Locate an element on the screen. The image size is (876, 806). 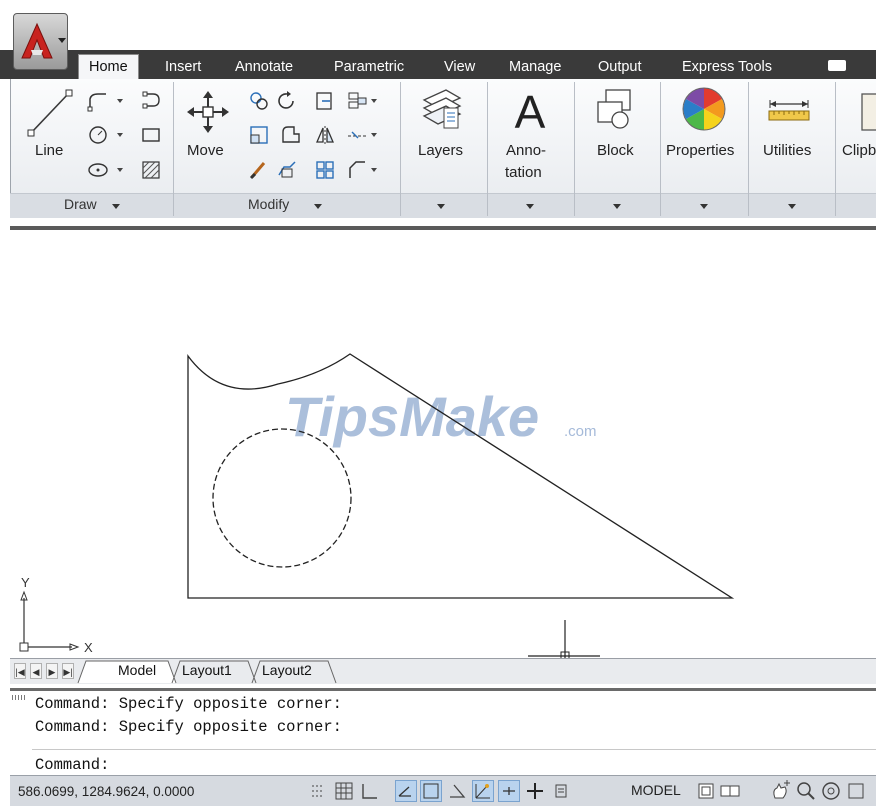
dynamic-input-icon is located at coordinates (535, 791).